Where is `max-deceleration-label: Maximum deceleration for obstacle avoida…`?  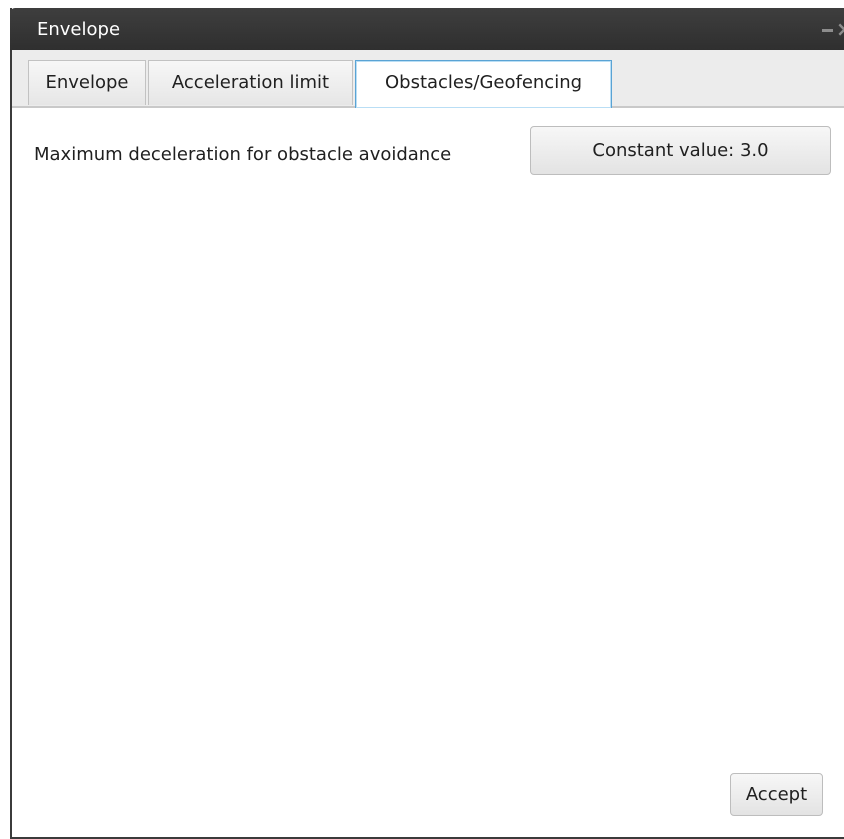
max-deceleration-label: Maximum deceleration for obstacle avoida… is located at coordinates (243, 154).